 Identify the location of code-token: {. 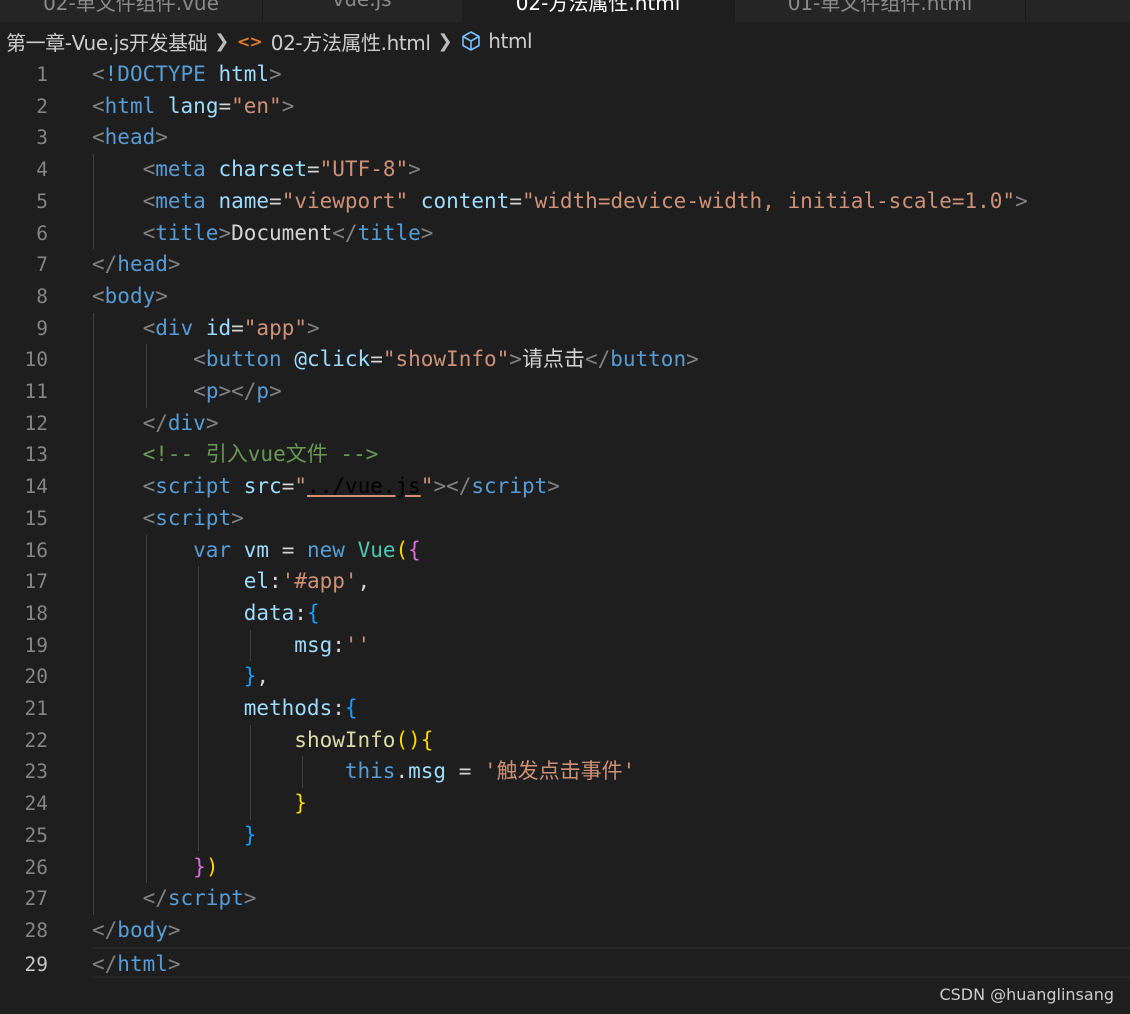
(414, 549).